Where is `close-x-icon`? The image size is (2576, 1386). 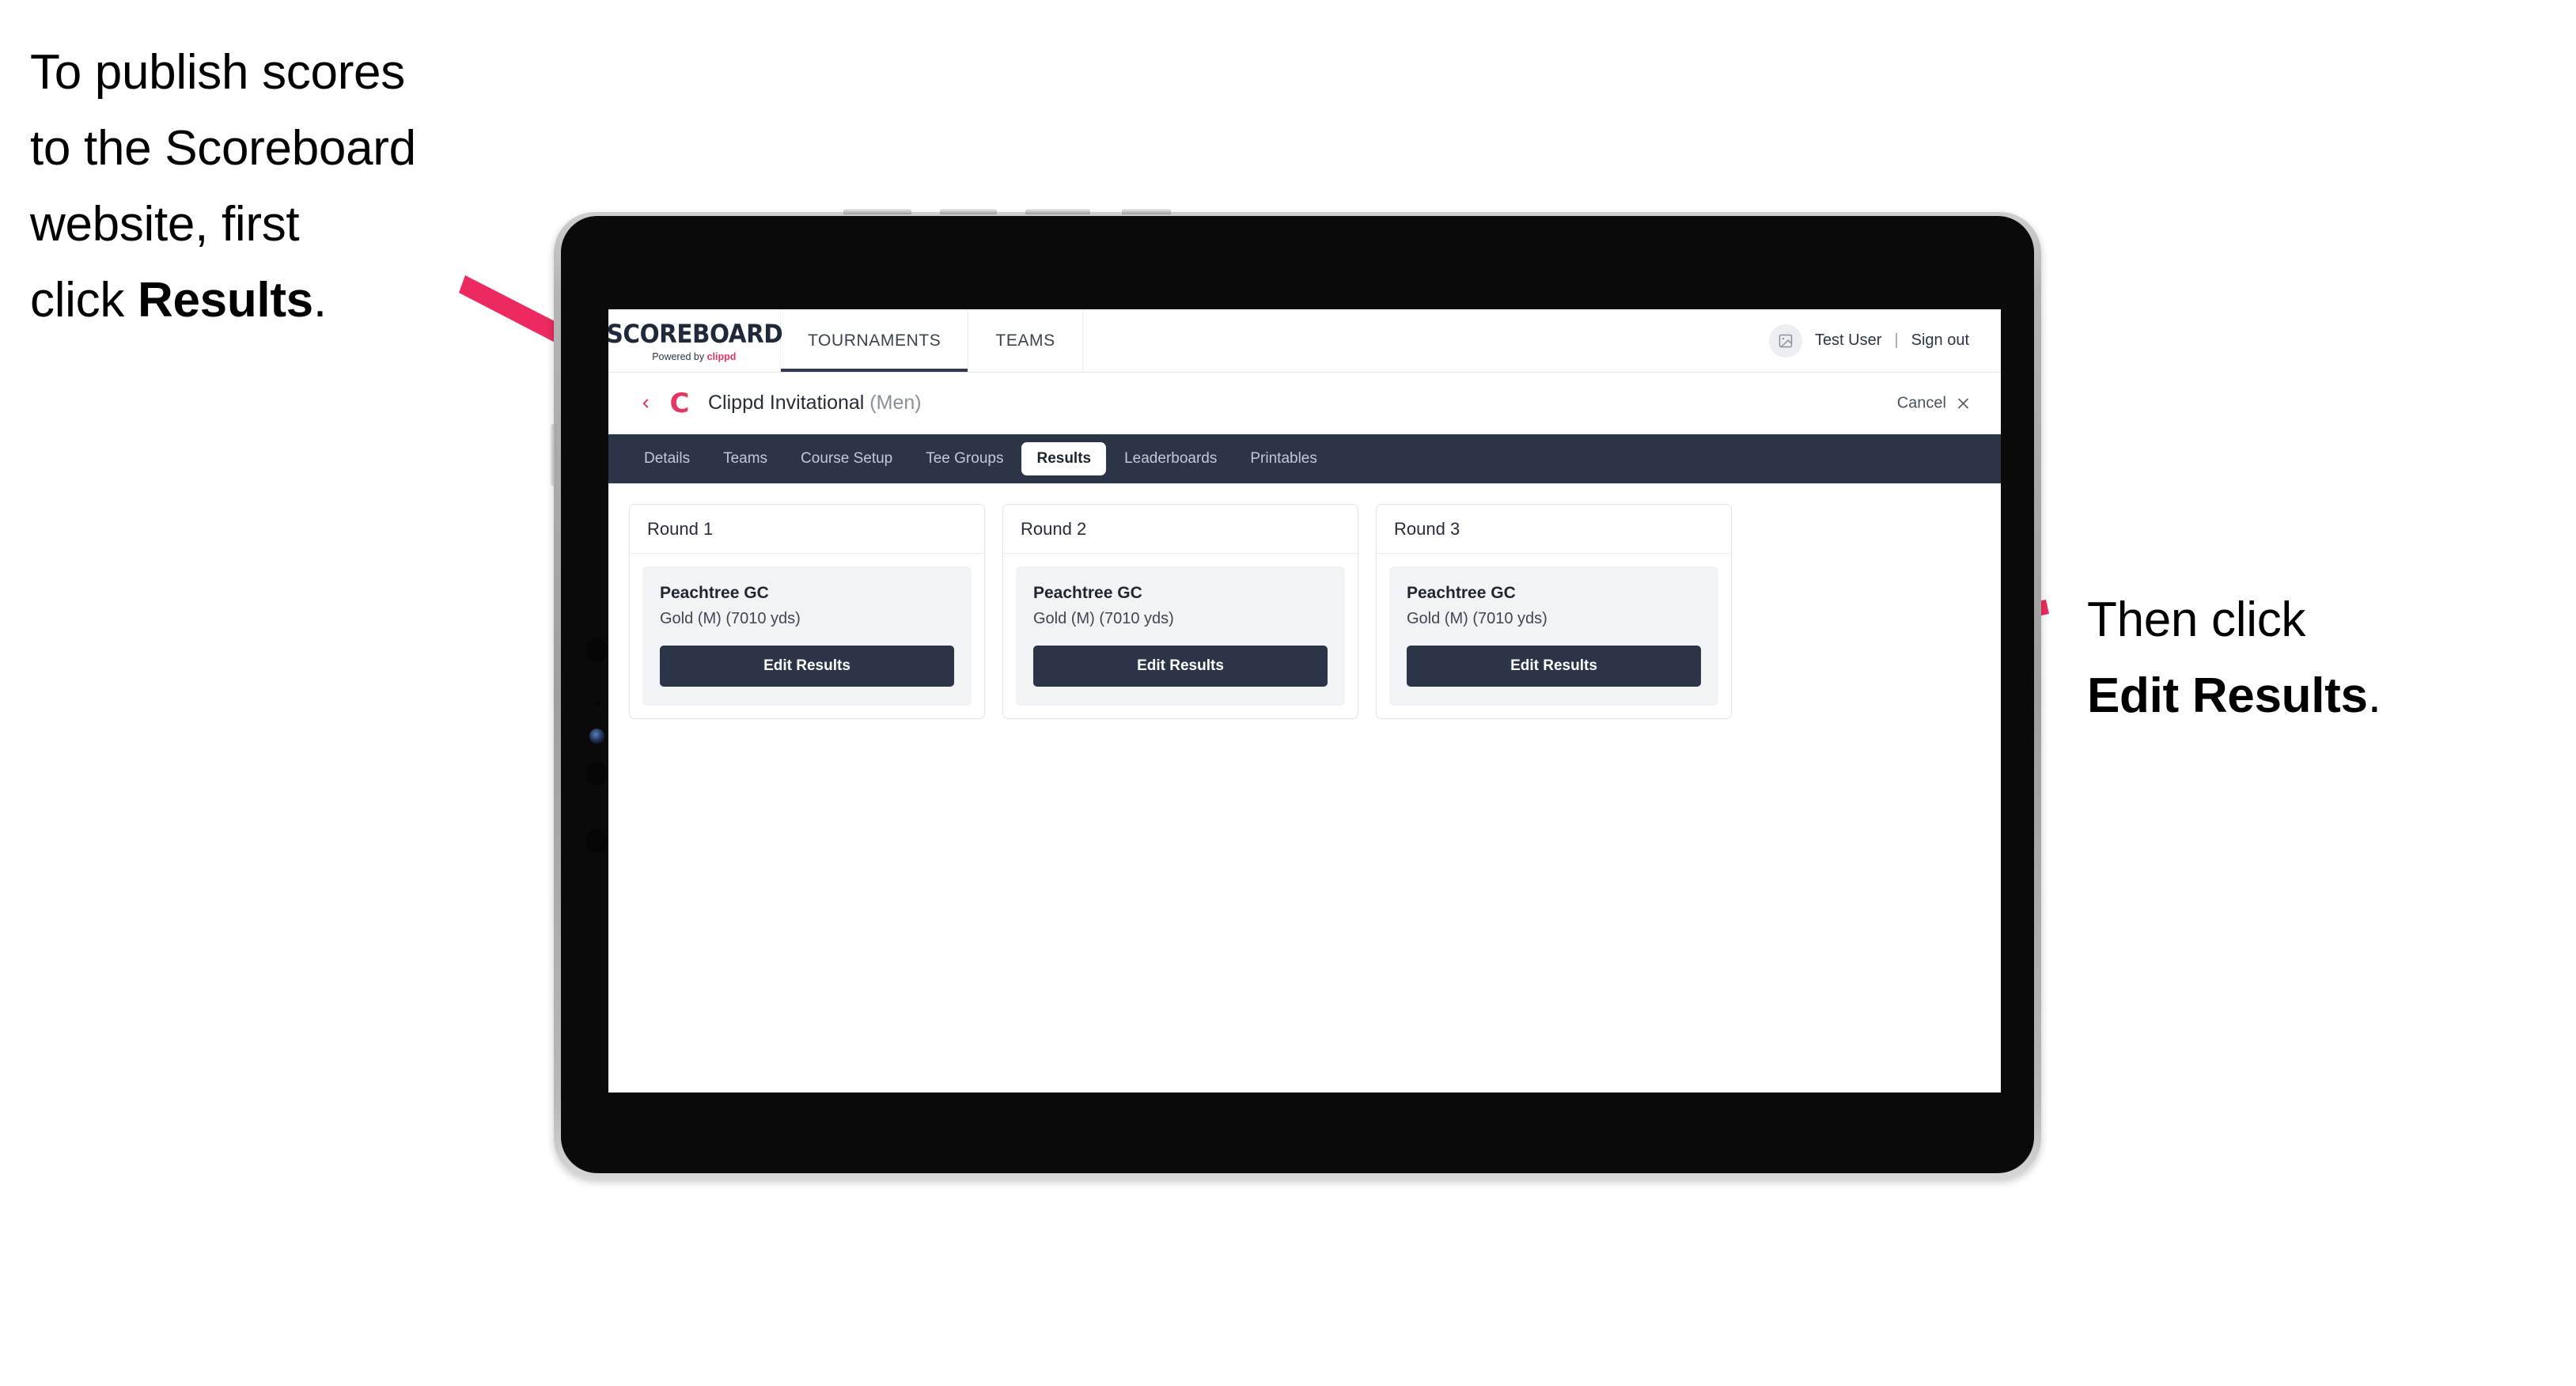
close-x-icon is located at coordinates (1963, 403).